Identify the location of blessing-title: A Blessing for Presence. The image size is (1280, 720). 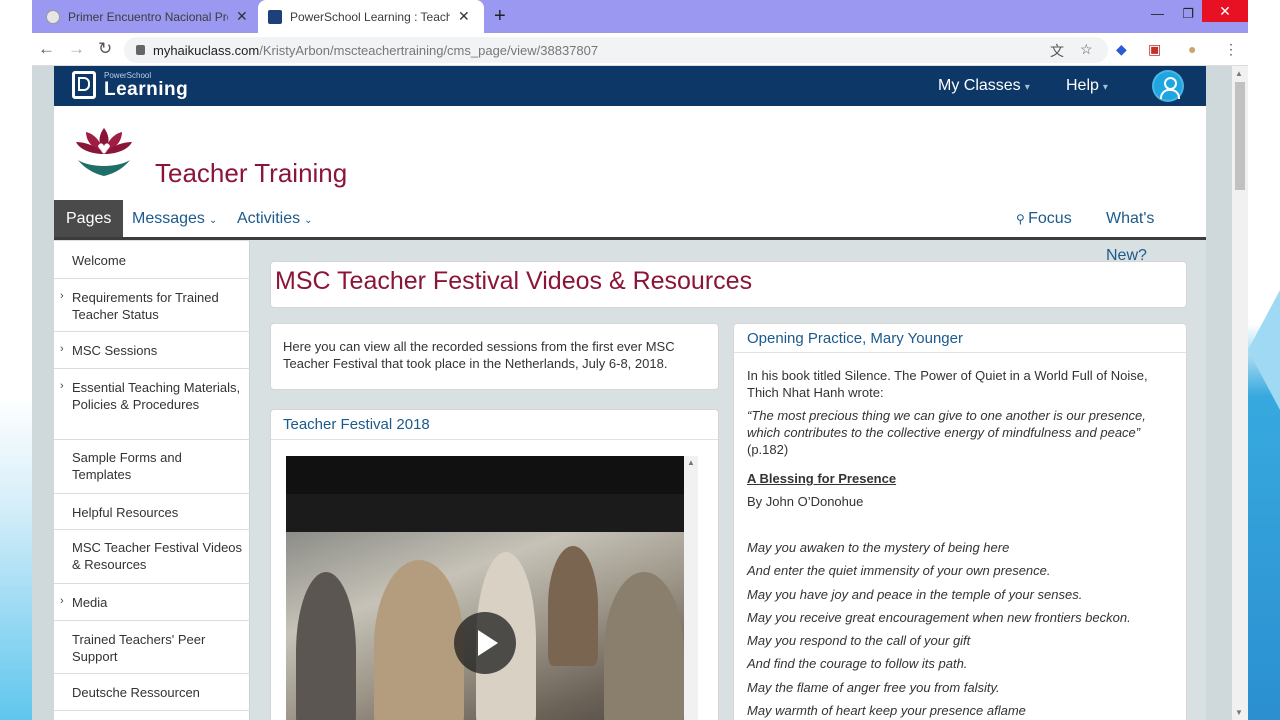
(962, 478).